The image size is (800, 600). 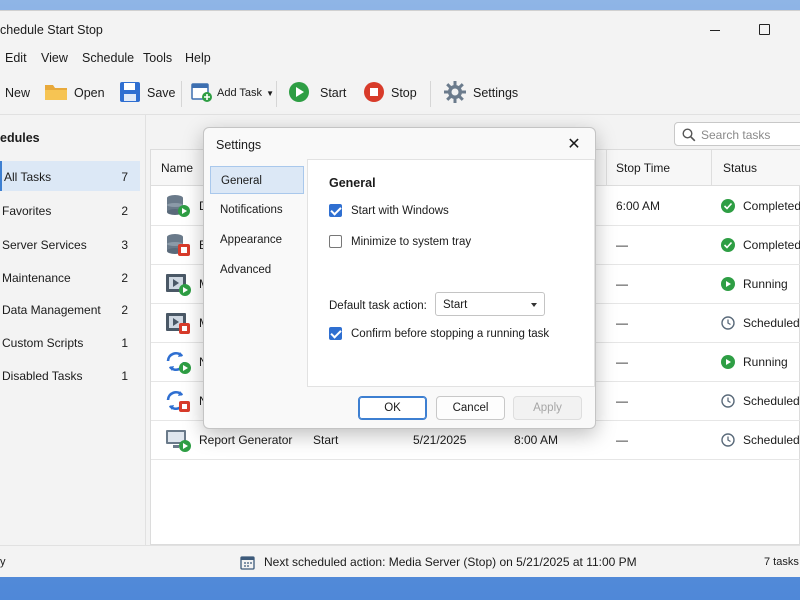 What do you see at coordinates (89, 93) in the screenshot?
I see `open-label: Open` at bounding box center [89, 93].